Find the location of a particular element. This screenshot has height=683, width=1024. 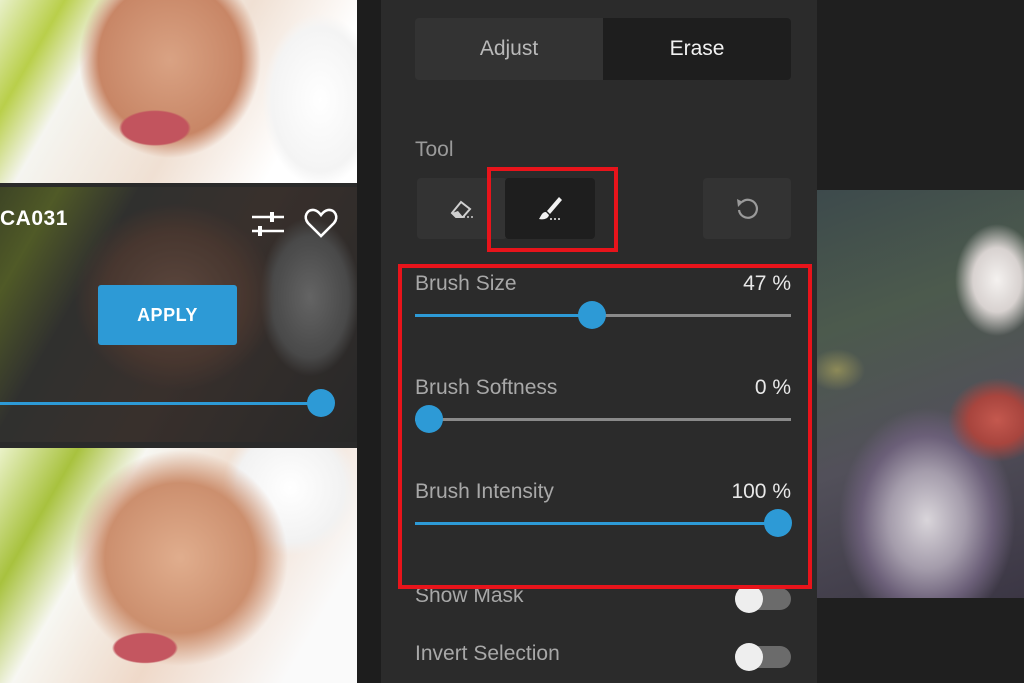

apply-button: APPLY is located at coordinates (167, 315).